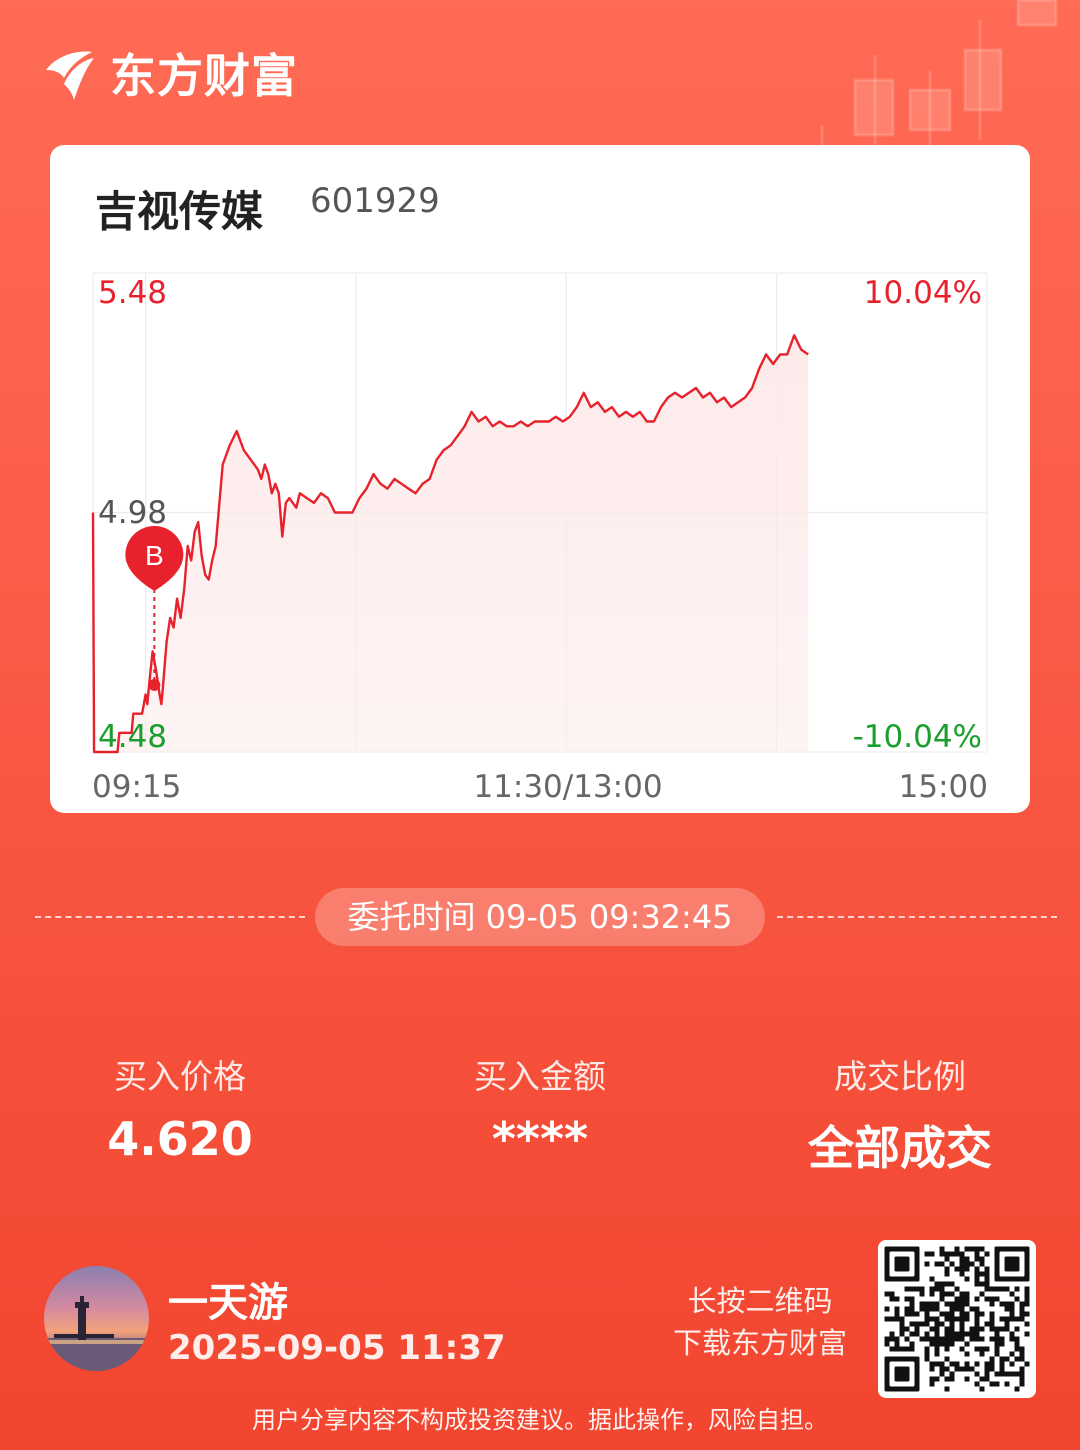  Describe the element at coordinates (609, 917) in the screenshot. I see `order-time-value: 09-05 09:32:45` at that location.